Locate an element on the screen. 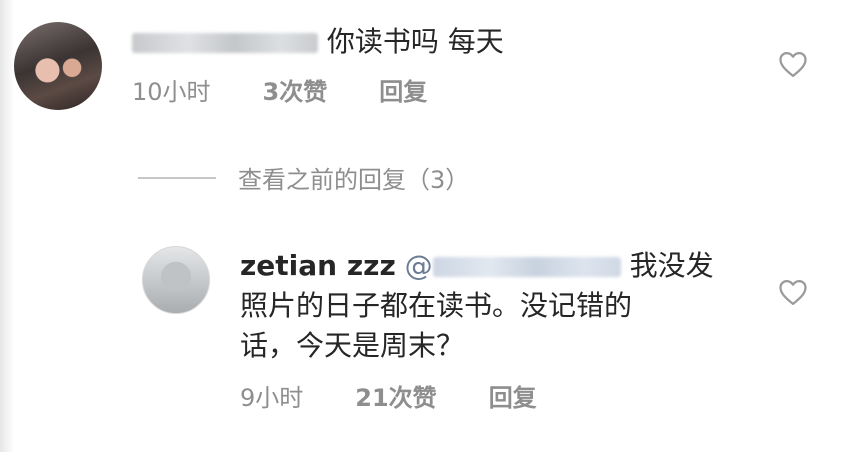 Image resolution: width=868 pixels, height=452 pixels. blurred-mention is located at coordinates (526, 267).